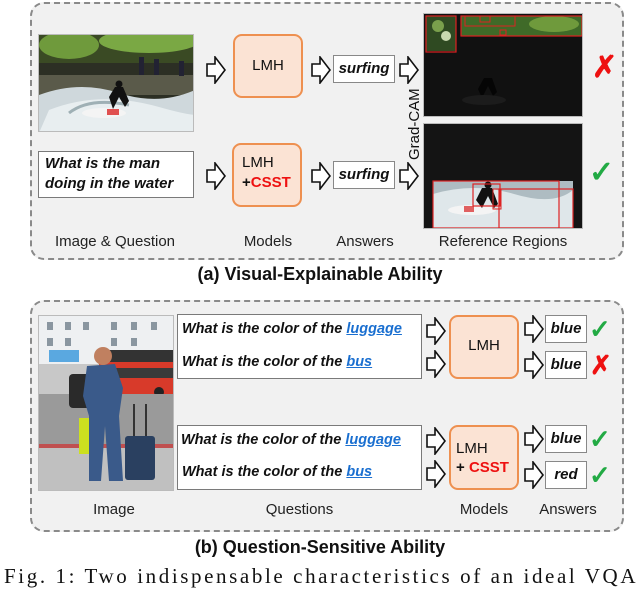 This screenshot has height=590, width=640. Describe the element at coordinates (503, 241) in the screenshot. I see `column-label: Reference Regions` at that location.